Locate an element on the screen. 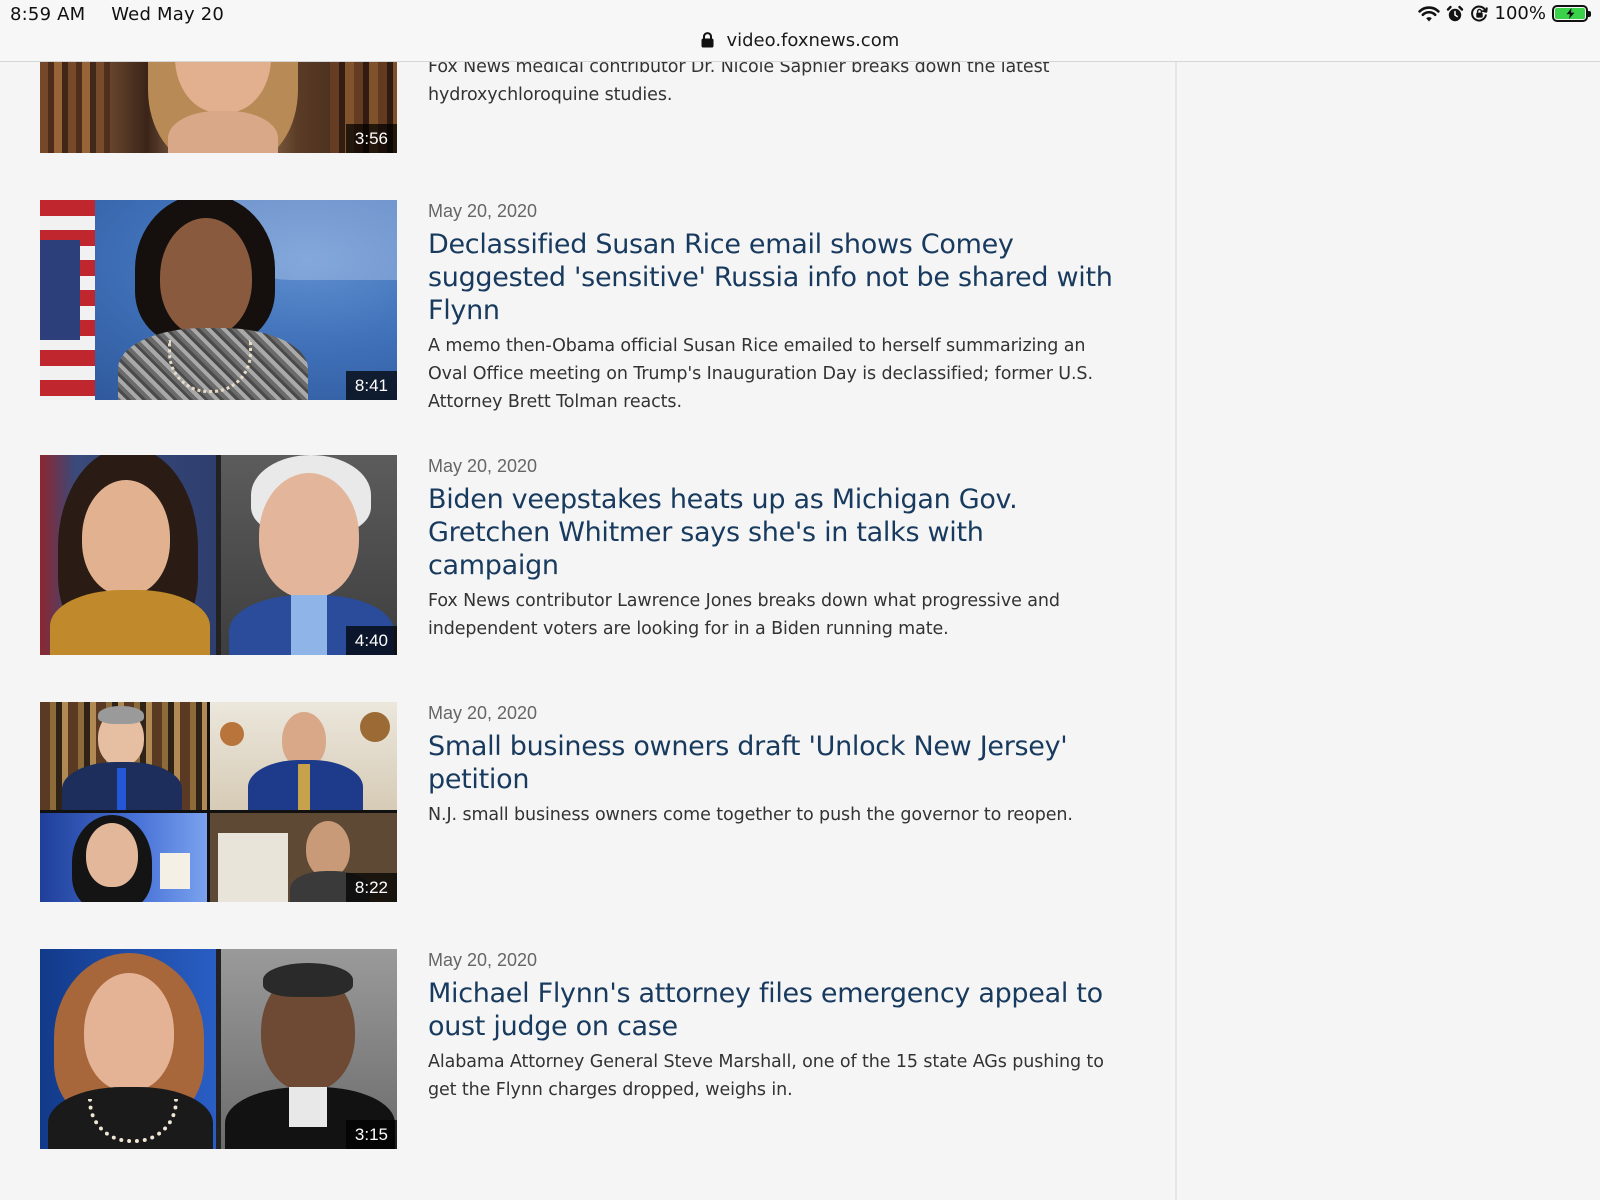 The width and height of the screenshot is (1600, 1200). status-date: Wed May 20 is located at coordinates (168, 14).